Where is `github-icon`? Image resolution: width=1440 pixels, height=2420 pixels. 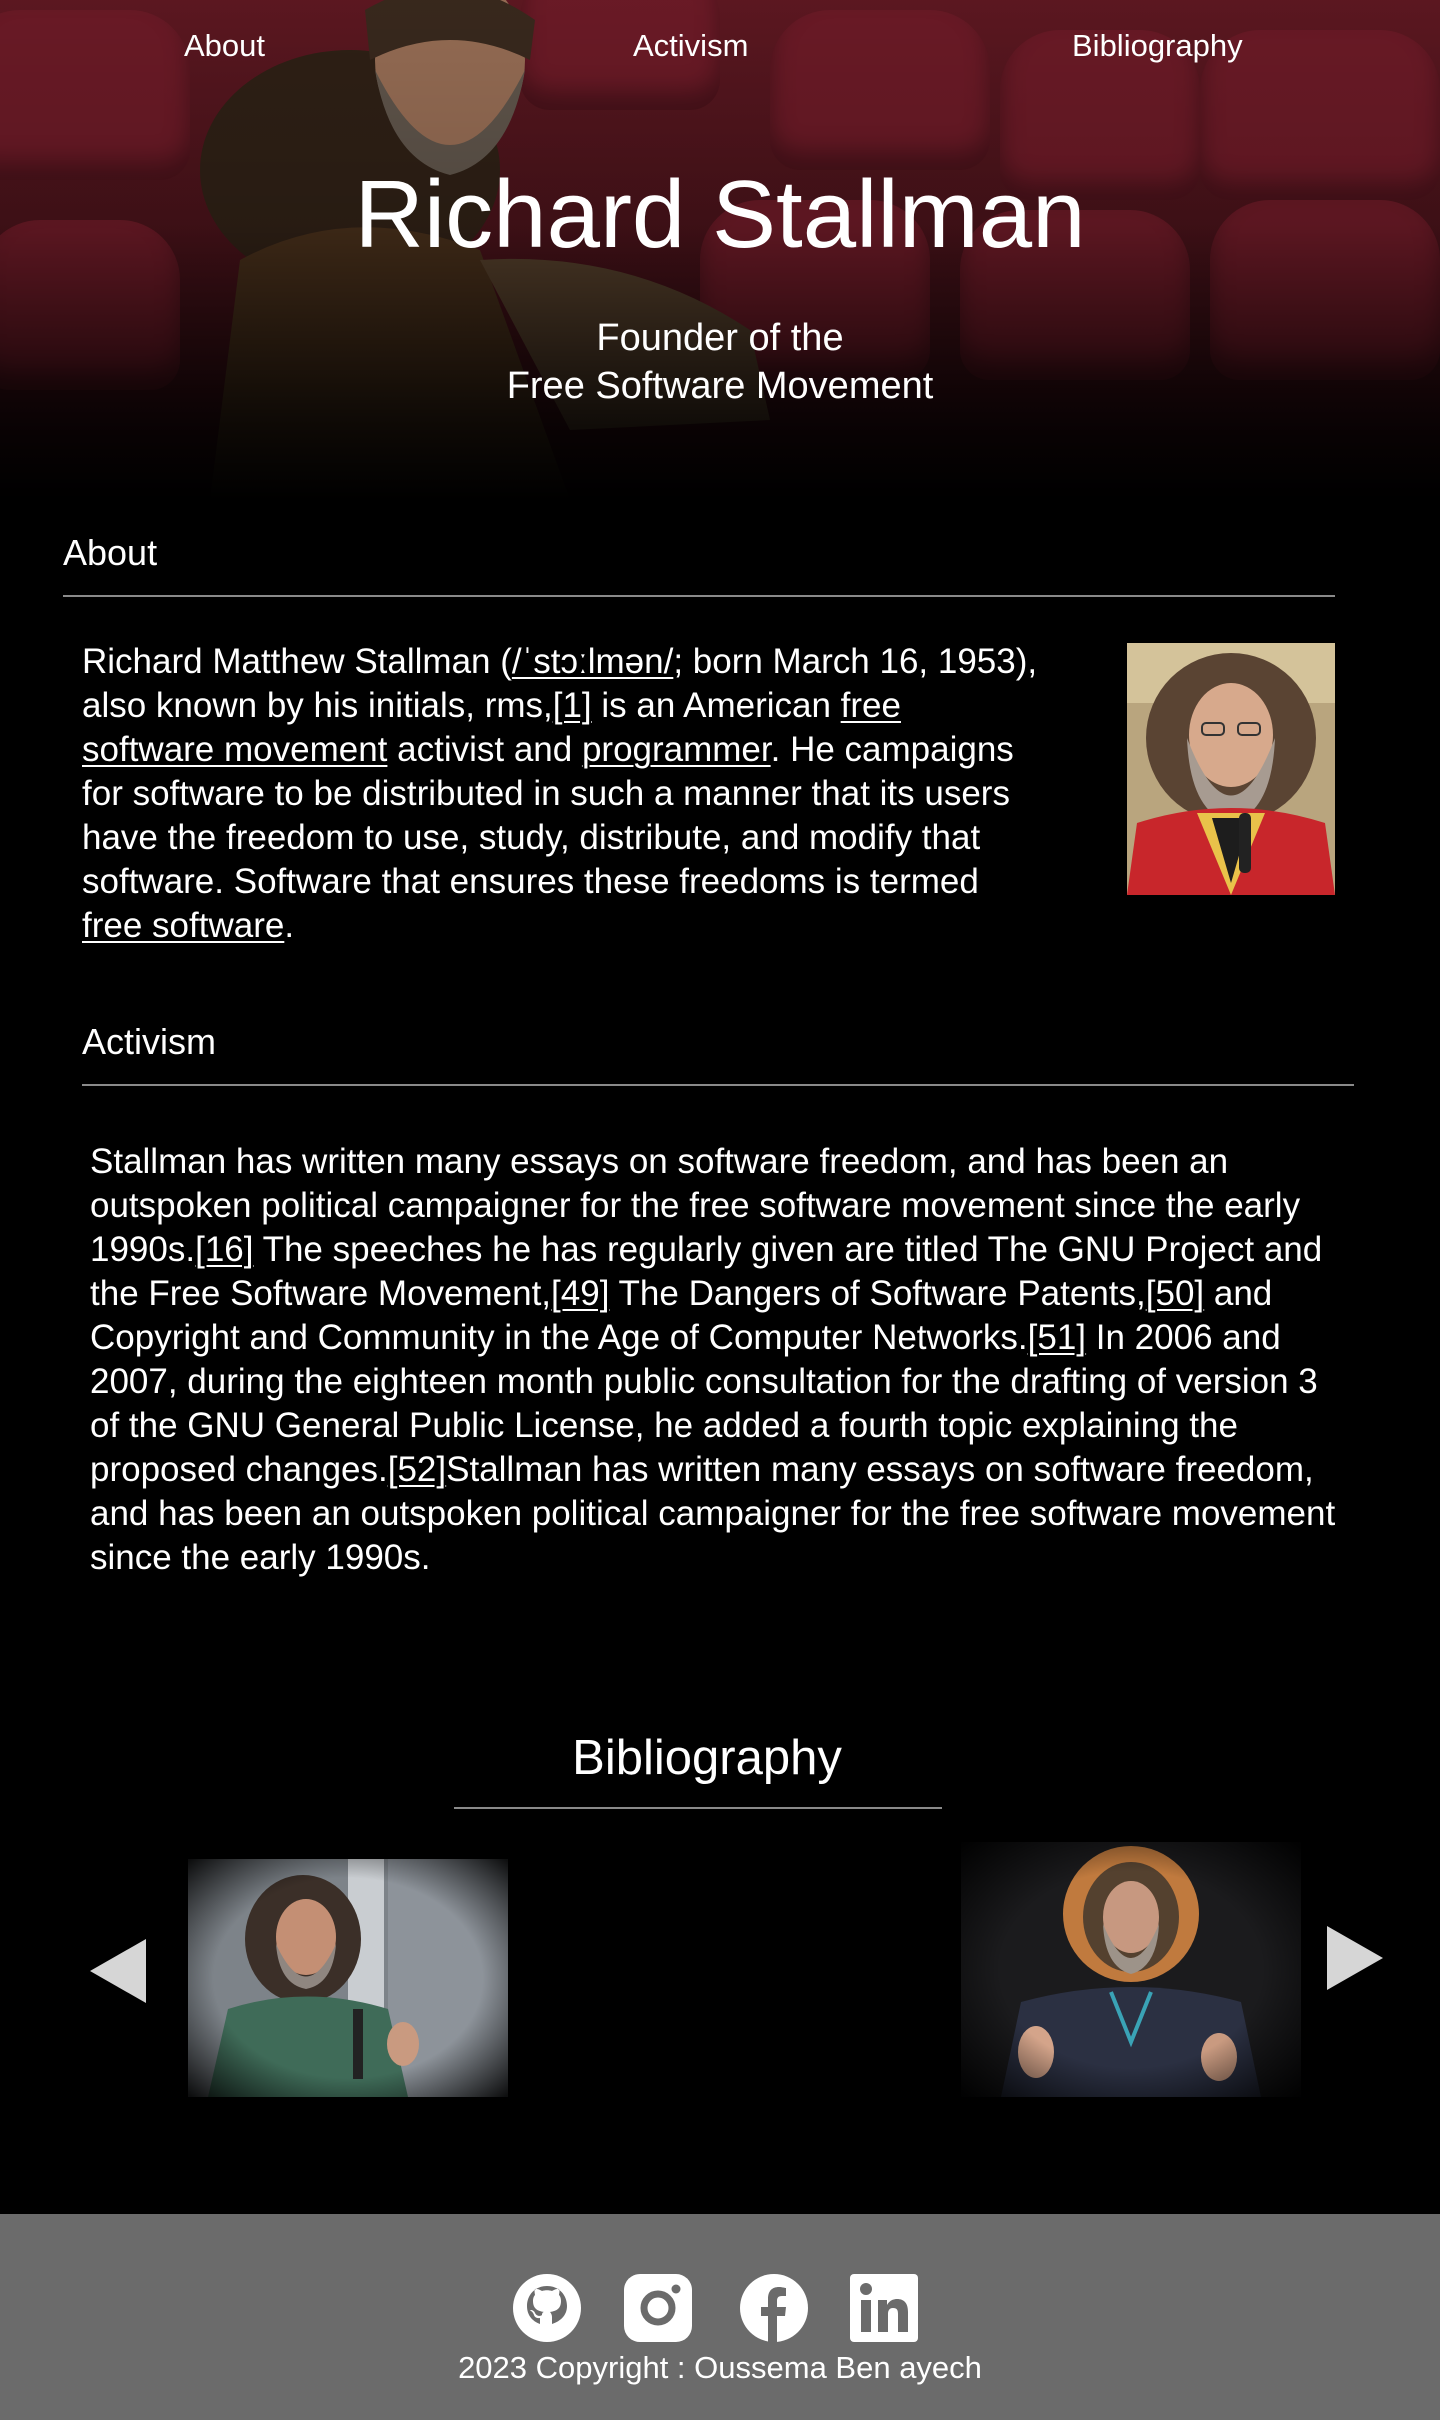 github-icon is located at coordinates (547, 2308).